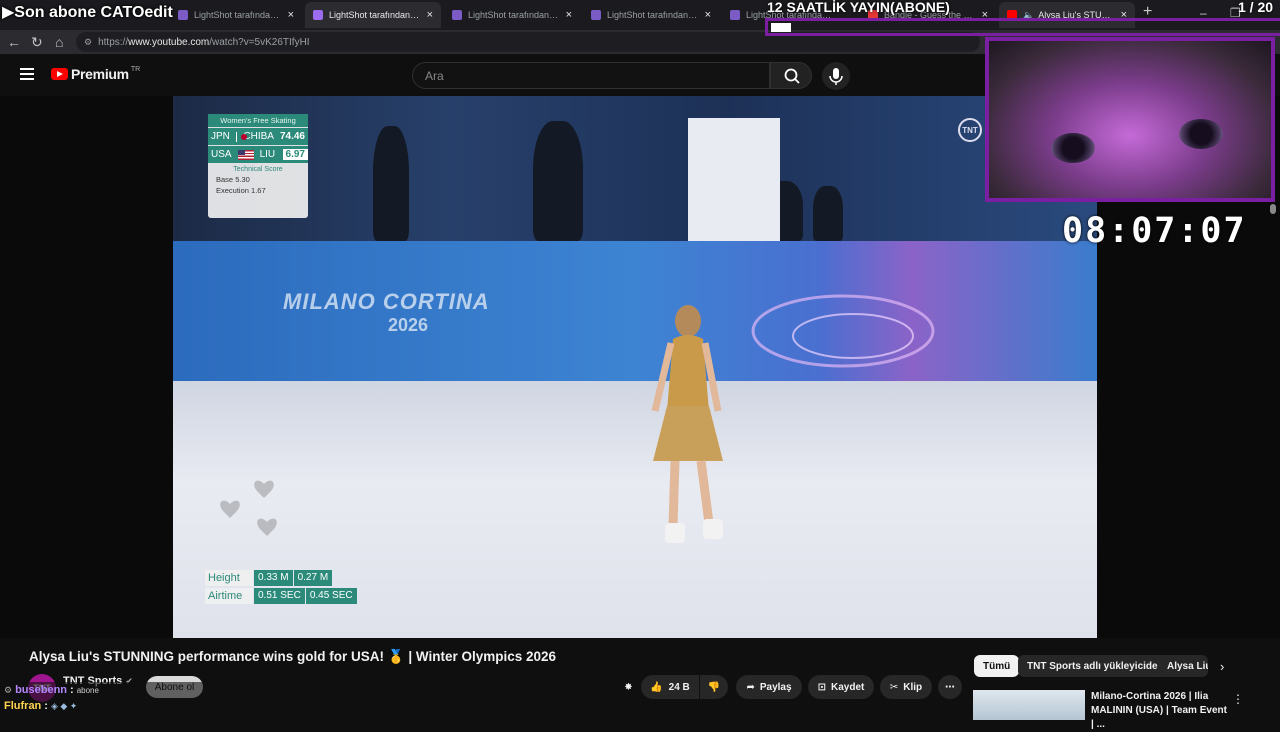 This screenshot has height=732, width=1280. I want to click on more-actions-button: ⋯, so click(950, 687).